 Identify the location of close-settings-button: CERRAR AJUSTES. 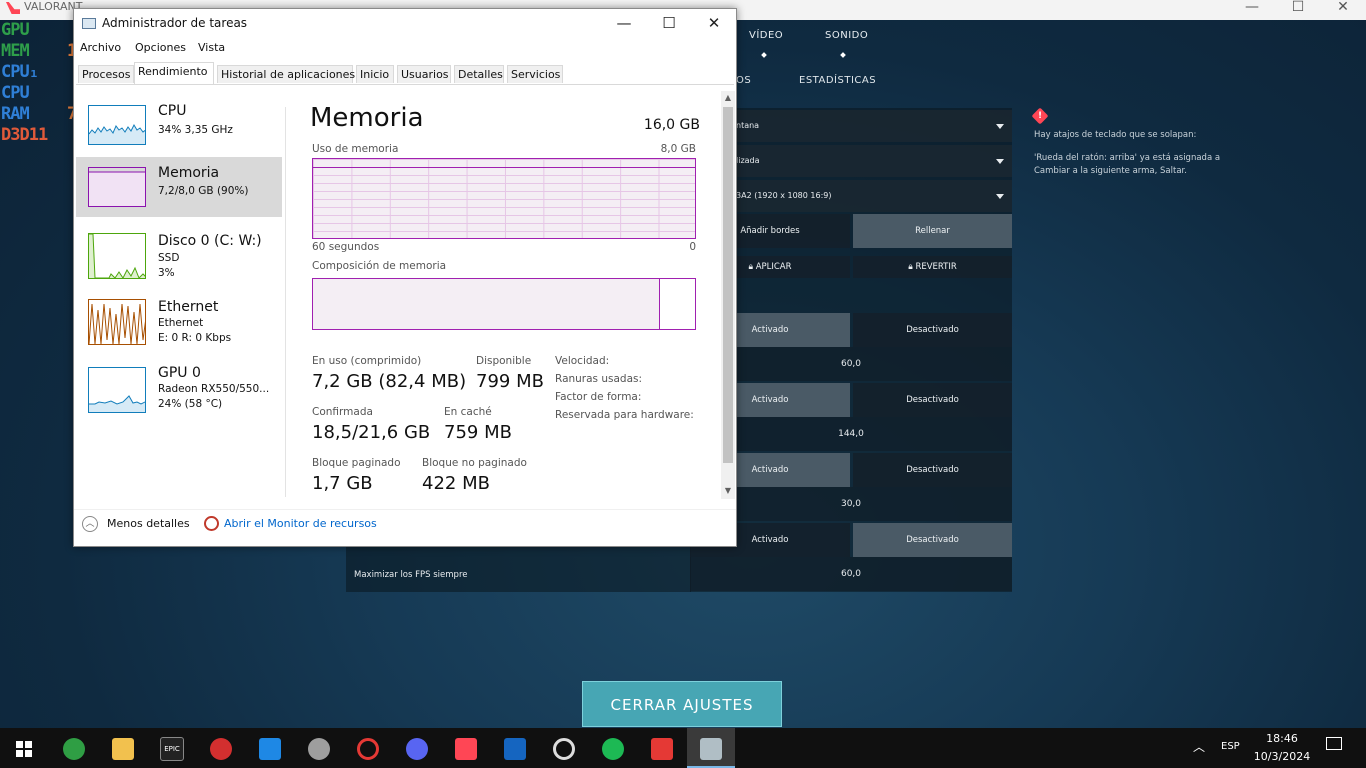
(682, 704).